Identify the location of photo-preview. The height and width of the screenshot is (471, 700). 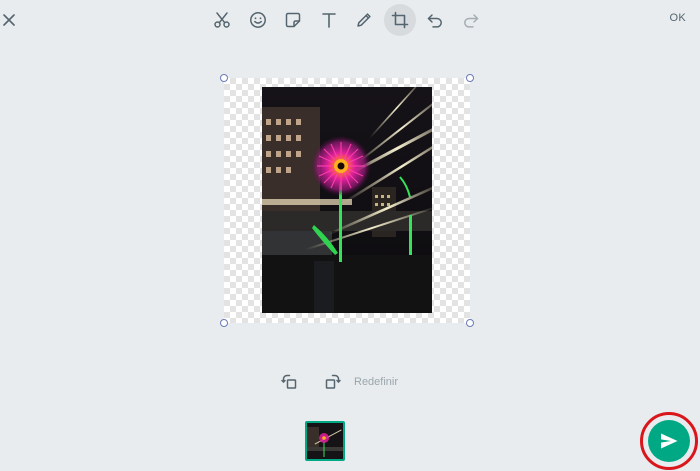
(347, 200).